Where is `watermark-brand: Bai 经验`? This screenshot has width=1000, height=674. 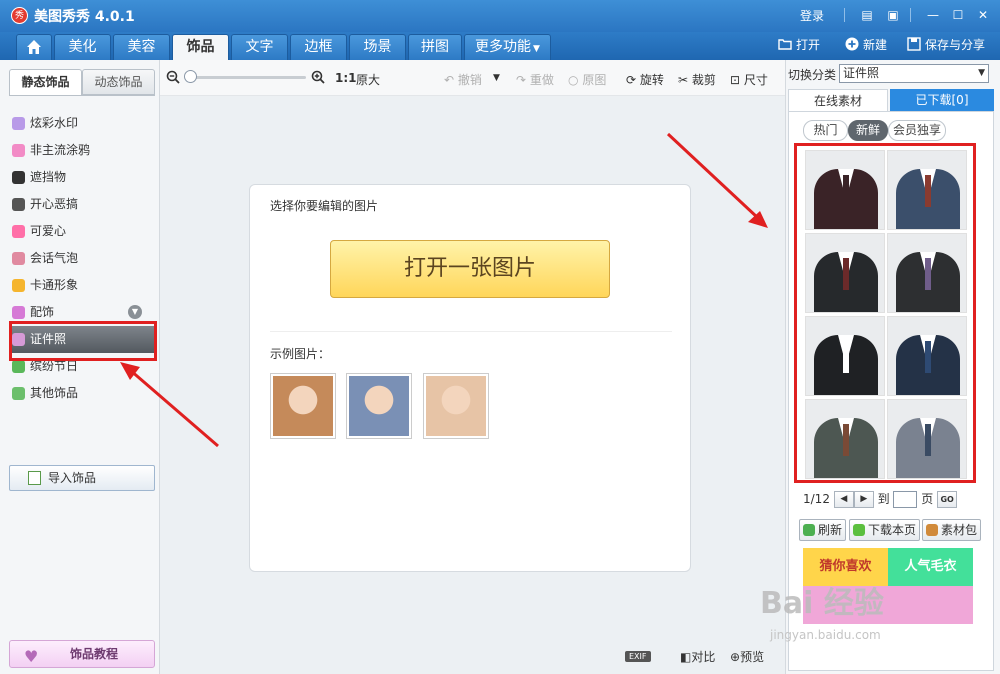
watermark-brand: Bai 经验 is located at coordinates (822, 603).